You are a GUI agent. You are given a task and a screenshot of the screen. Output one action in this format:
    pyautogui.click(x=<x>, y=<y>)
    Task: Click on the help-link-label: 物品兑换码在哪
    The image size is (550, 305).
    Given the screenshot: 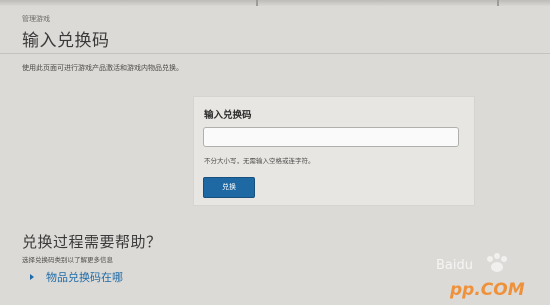 What is the action you would take?
    pyautogui.click(x=84, y=277)
    